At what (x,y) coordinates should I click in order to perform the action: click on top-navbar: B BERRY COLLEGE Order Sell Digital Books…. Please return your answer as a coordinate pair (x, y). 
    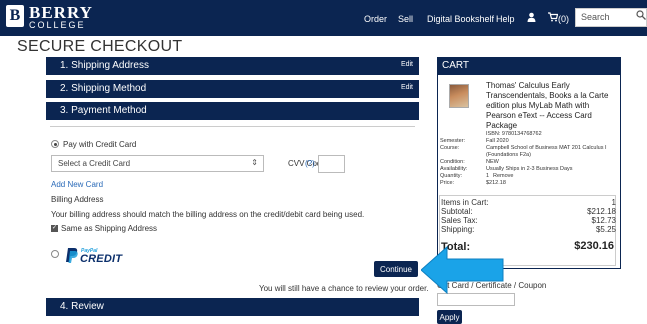
    Looking at the image, I should click on (323, 18).